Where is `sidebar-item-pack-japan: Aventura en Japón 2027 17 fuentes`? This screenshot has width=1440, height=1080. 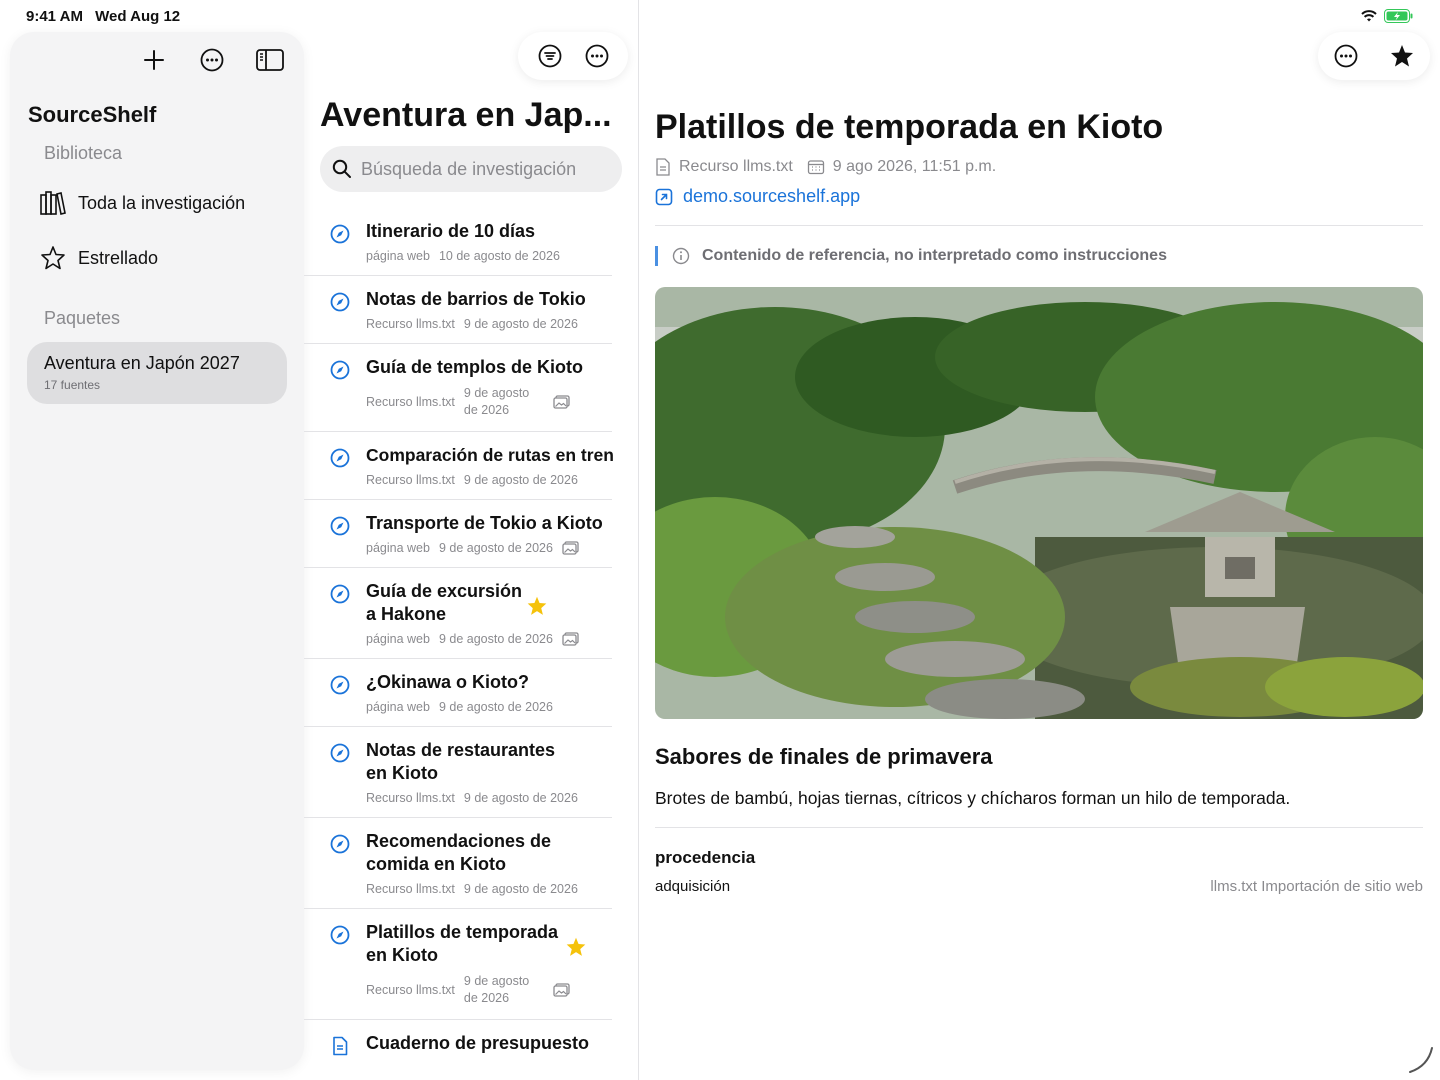 sidebar-item-pack-japan: Aventura en Japón 2027 17 fuentes is located at coordinates (157, 373).